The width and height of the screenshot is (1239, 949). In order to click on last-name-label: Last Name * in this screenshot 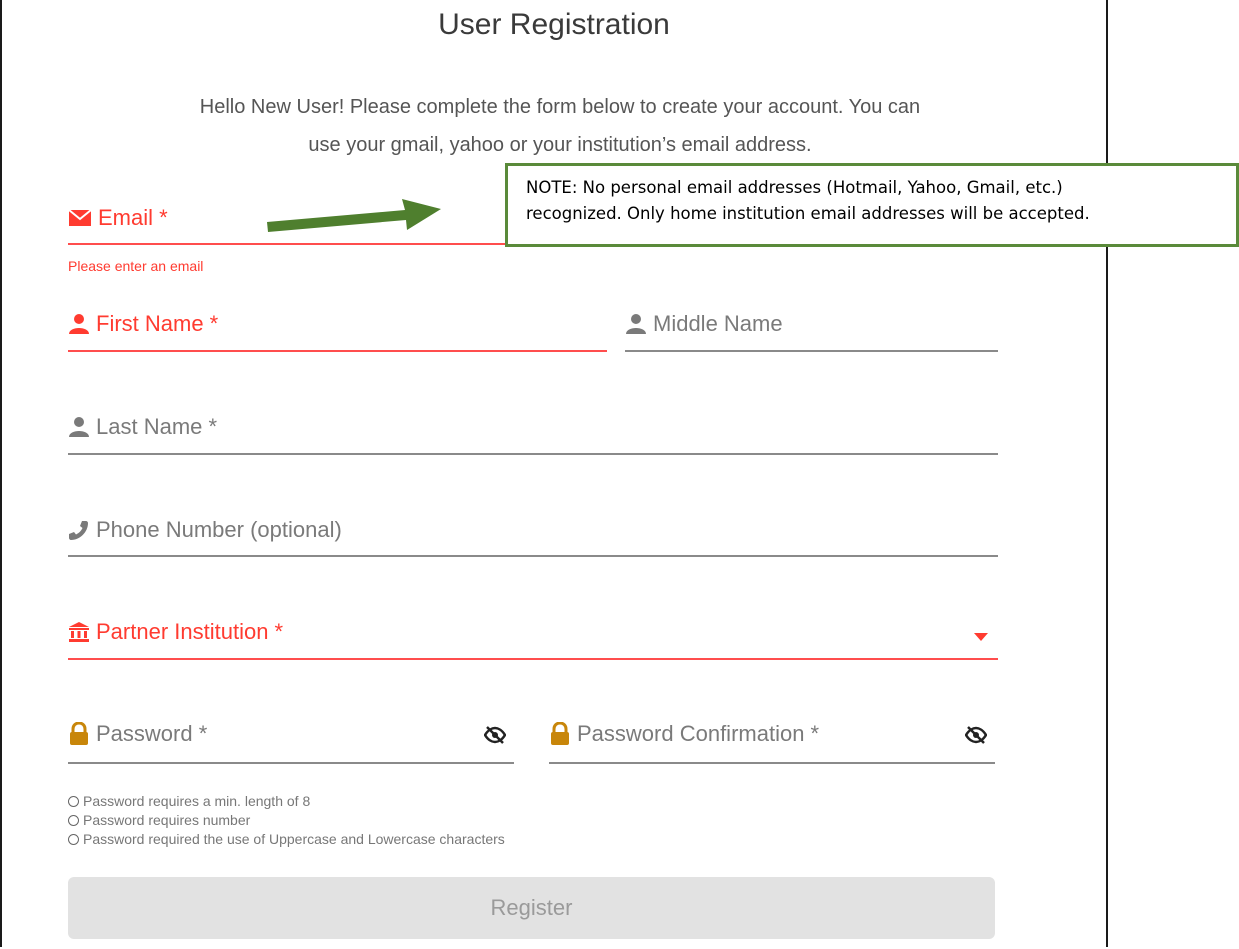, I will do `click(157, 426)`.